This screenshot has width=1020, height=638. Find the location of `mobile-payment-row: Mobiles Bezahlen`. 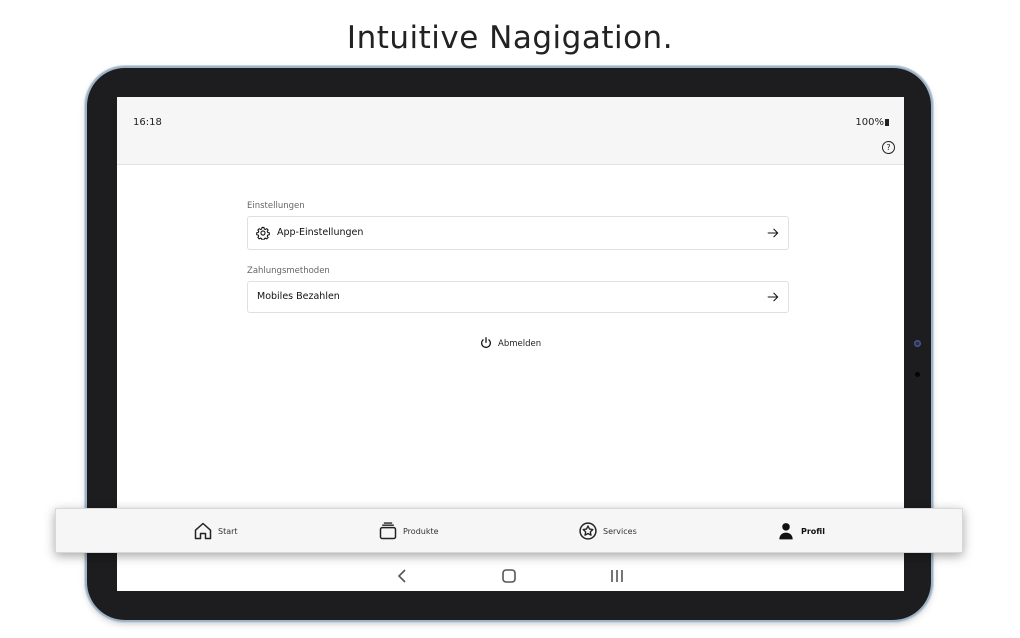

mobile-payment-row: Mobiles Bezahlen is located at coordinates (518, 297).